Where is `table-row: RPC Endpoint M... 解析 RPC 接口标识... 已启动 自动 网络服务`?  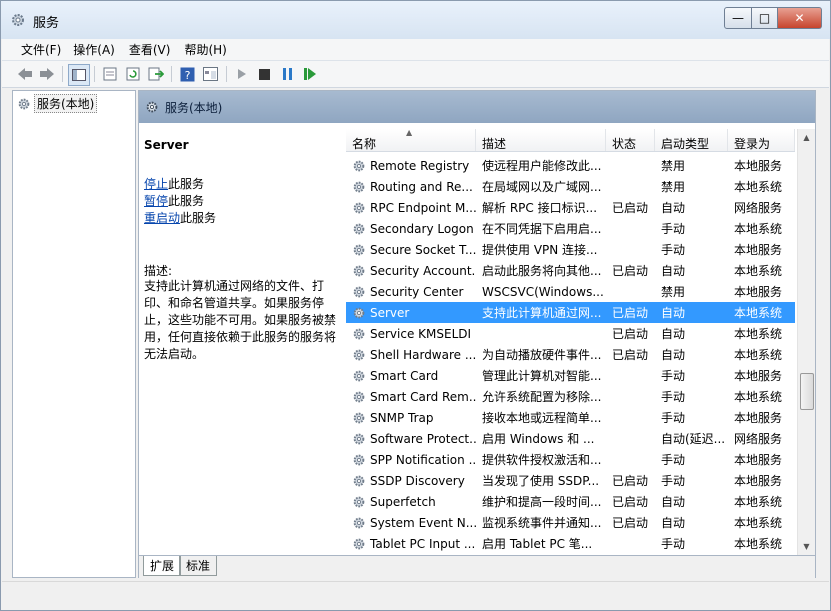 table-row: RPC Endpoint M... 解析 RPC 接口标识... 已启动 自动 网络服务 is located at coordinates (570, 207).